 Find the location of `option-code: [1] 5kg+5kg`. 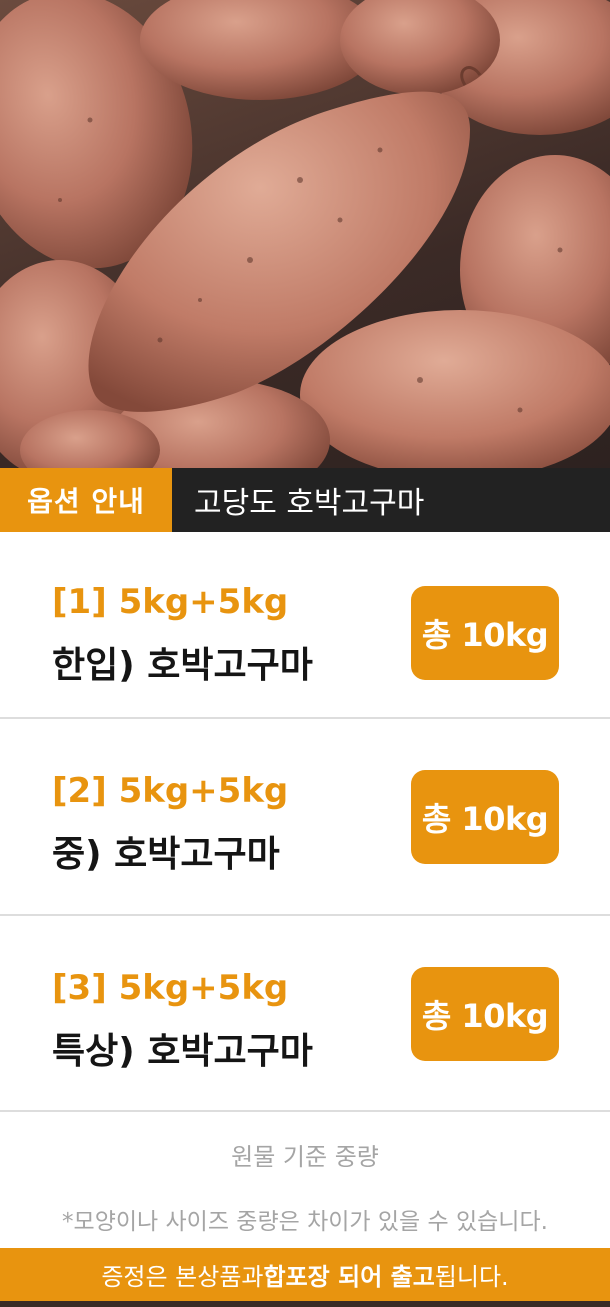

option-code: [1] 5kg+5kg is located at coordinates (170, 602).